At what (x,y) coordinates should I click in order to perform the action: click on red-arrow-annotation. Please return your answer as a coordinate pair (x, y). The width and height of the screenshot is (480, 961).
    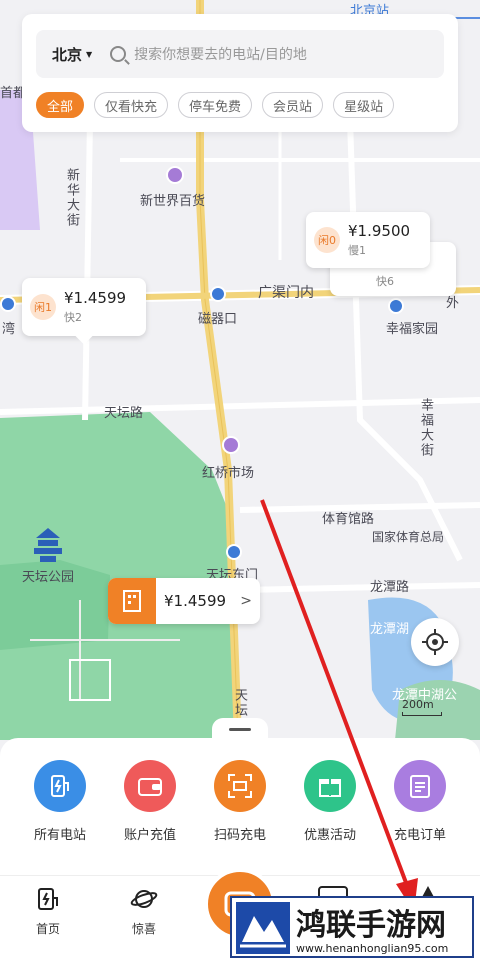
    Looking at the image, I should click on (339, 705).